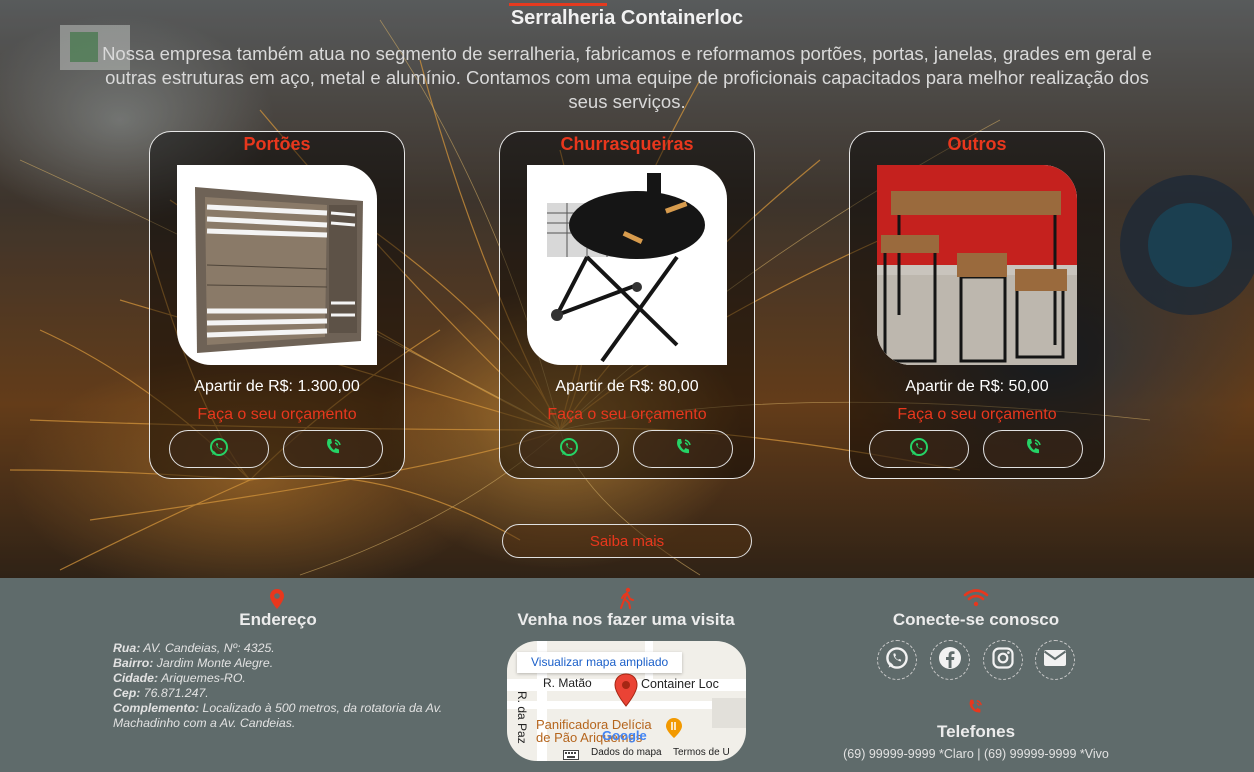 This screenshot has height=772, width=1254. What do you see at coordinates (977, 265) in the screenshot?
I see `table-and-stools-image` at bounding box center [977, 265].